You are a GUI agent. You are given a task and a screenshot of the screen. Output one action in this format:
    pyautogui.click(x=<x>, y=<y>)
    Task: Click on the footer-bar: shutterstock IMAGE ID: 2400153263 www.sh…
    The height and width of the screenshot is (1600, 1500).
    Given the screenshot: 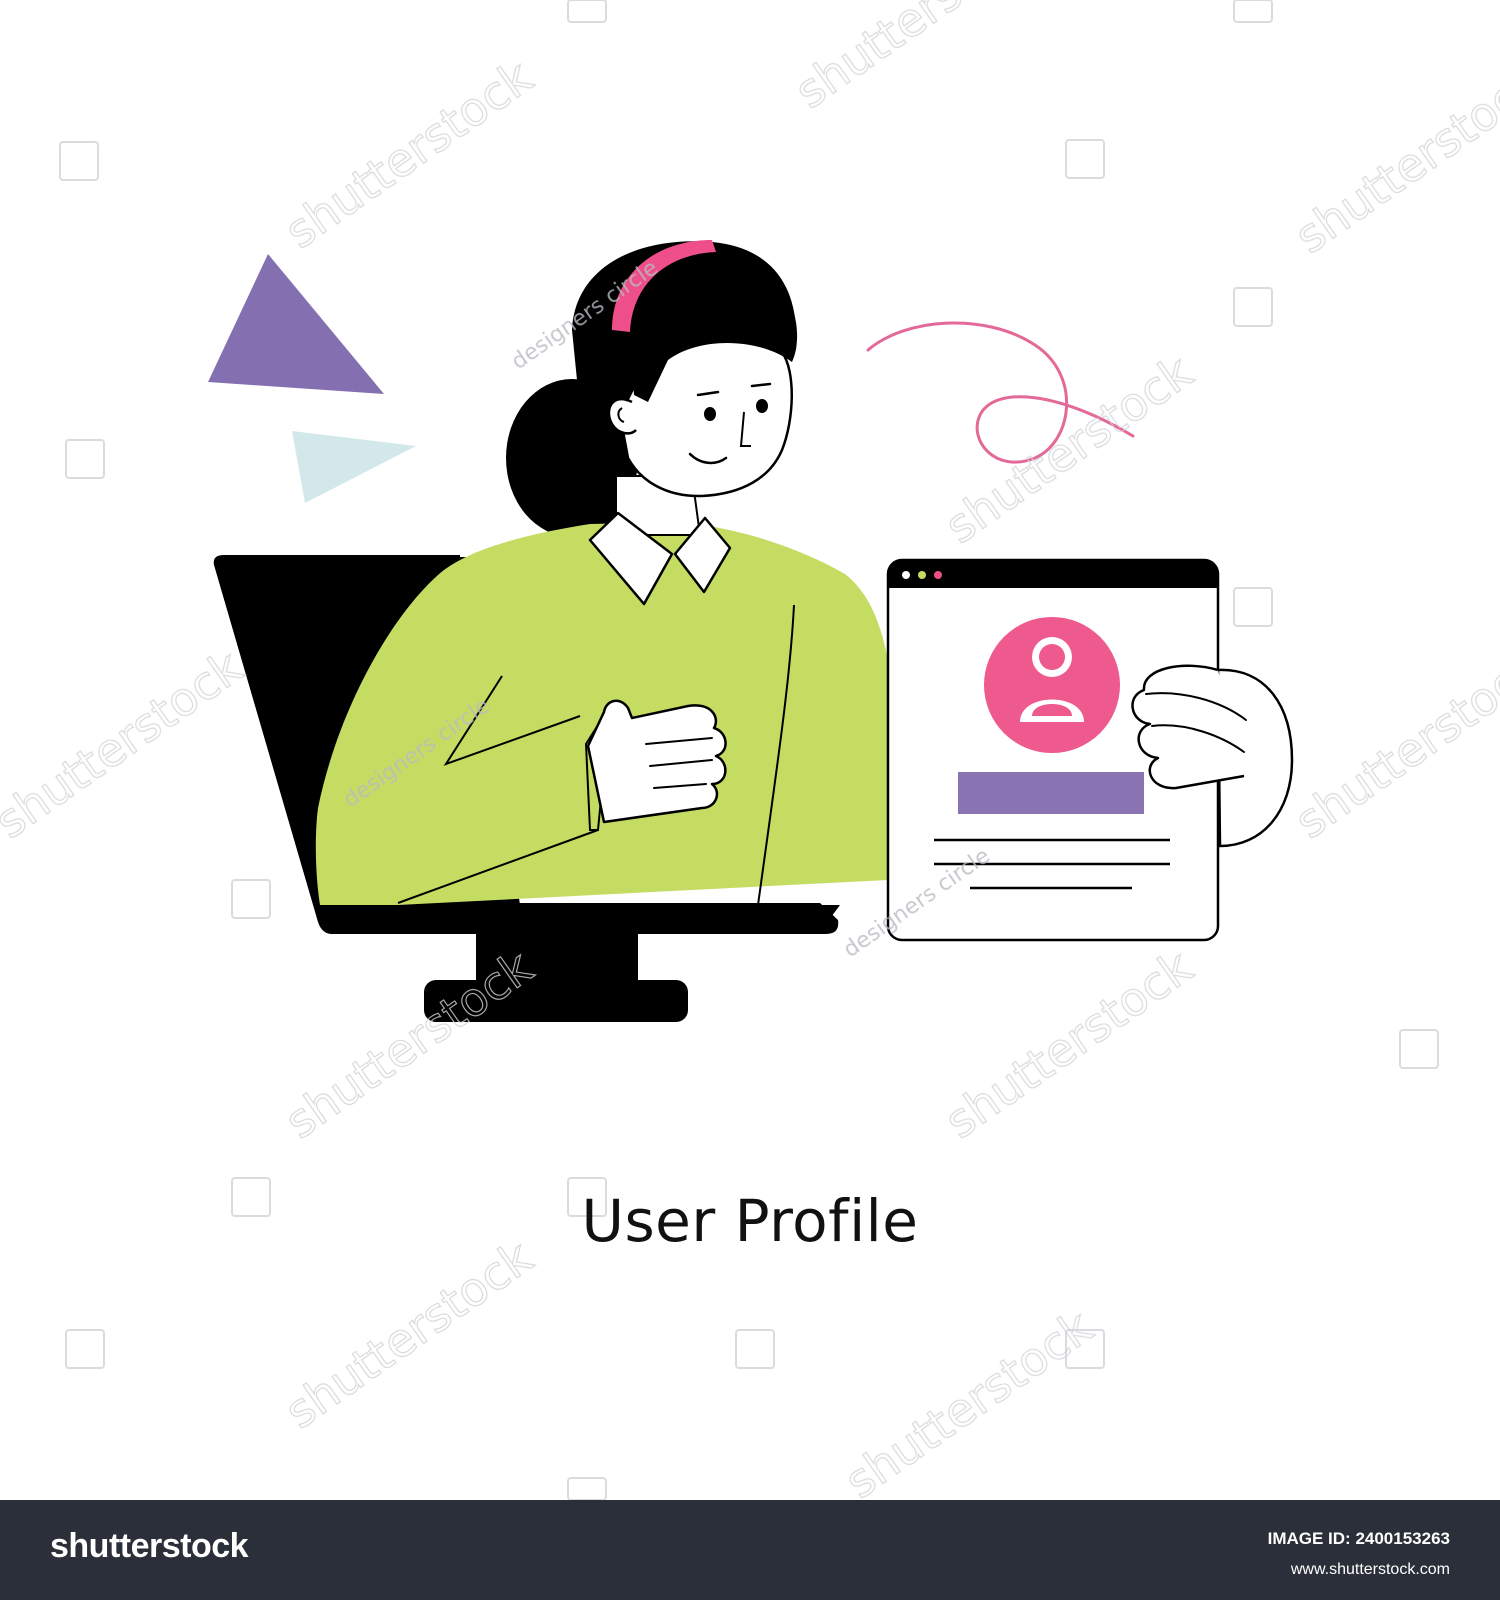 What is the action you would take?
    pyautogui.click(x=750, y=1550)
    